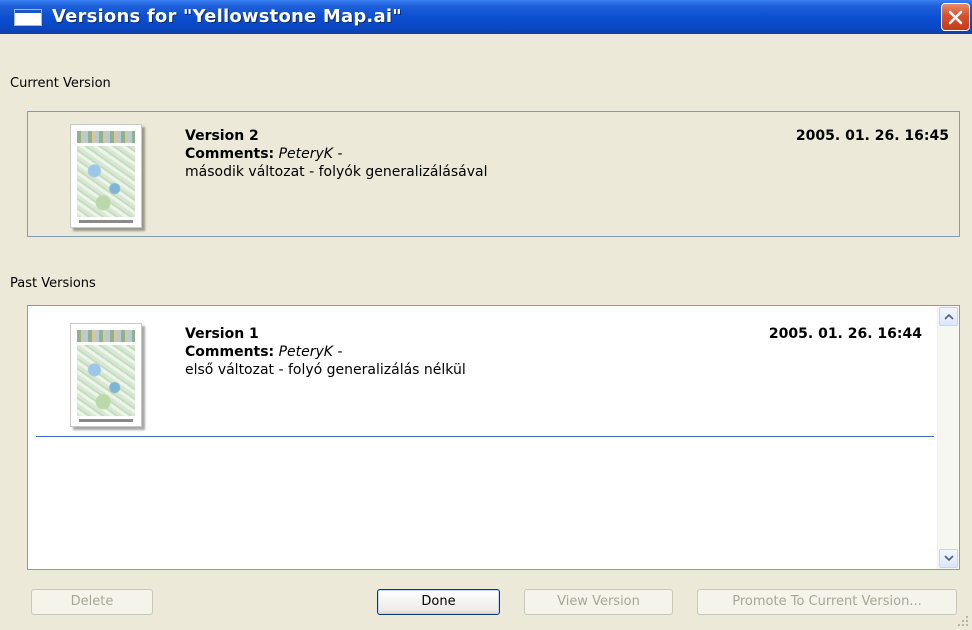 Image resolution: width=972 pixels, height=630 pixels. Describe the element at coordinates (222, 136) in the screenshot. I see `version-title: Version 2` at that location.